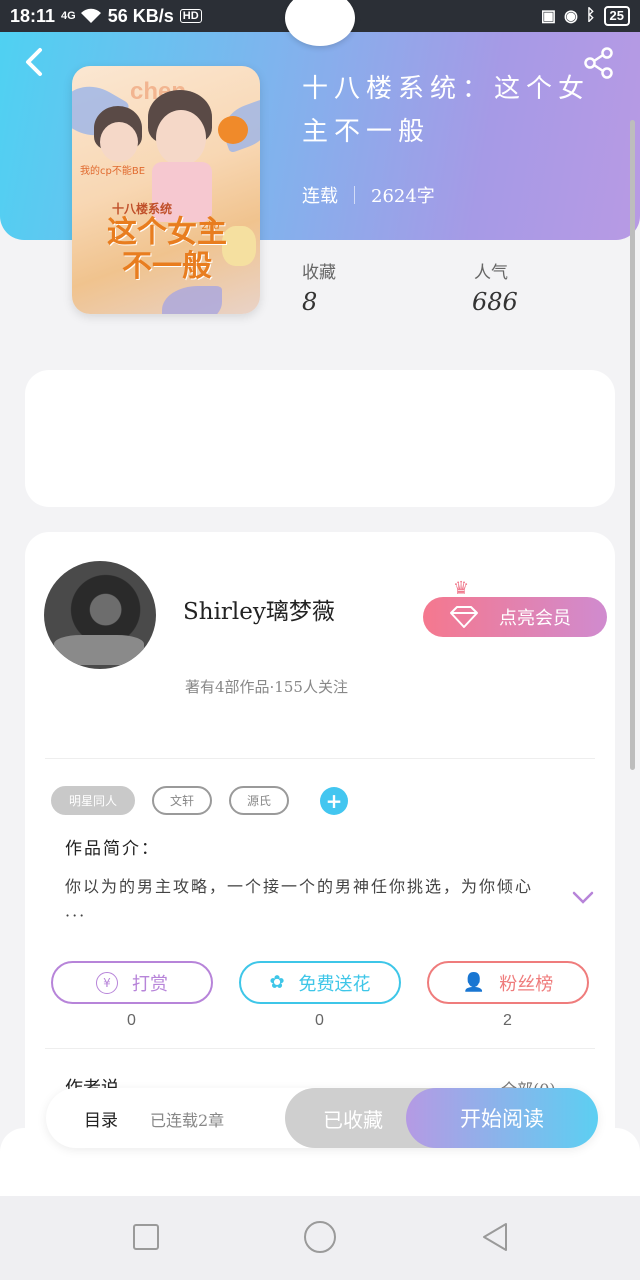 The width and height of the screenshot is (640, 1280). I want to click on cover-tagline: 我的cp不能BE, so click(113, 171).